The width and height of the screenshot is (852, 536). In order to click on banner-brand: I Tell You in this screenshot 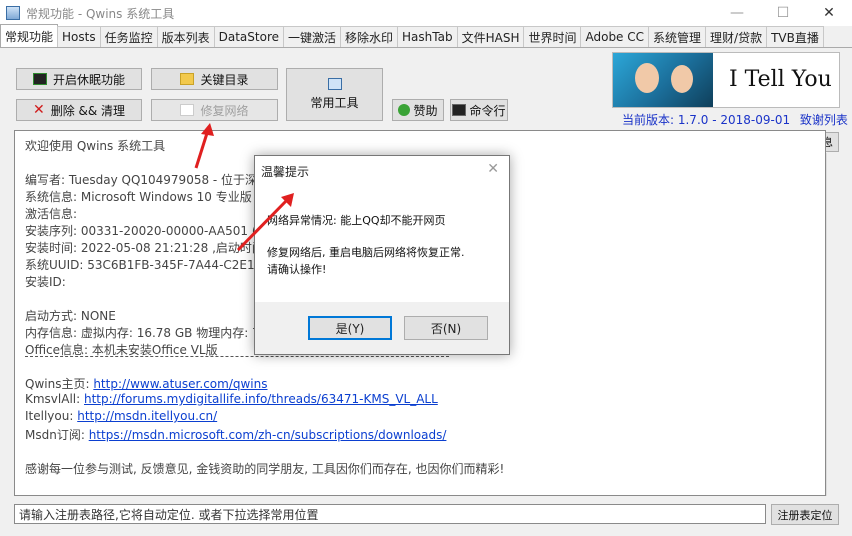, I will do `click(780, 79)`.